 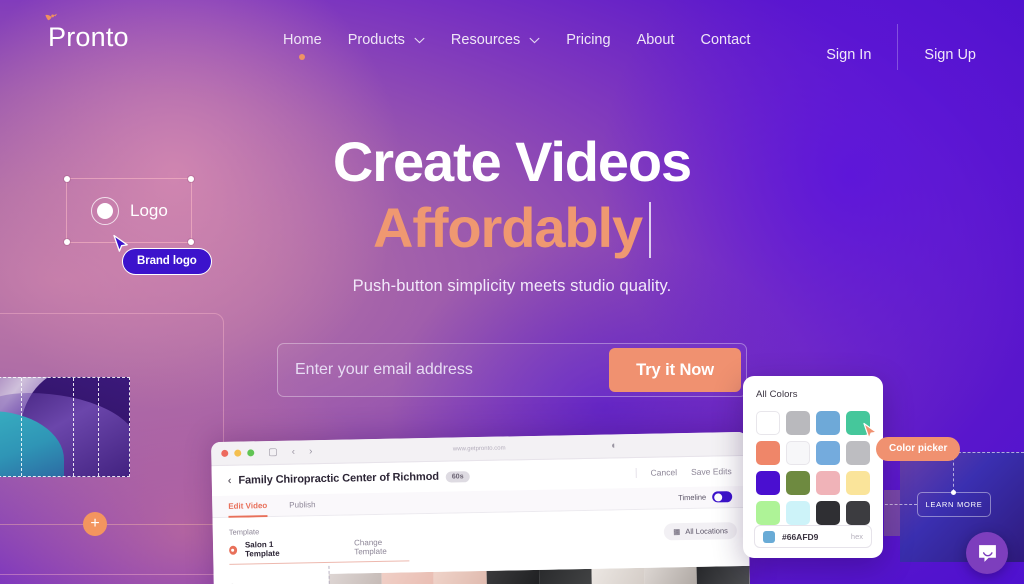 I want to click on sign-up-link: Sign Up, so click(x=950, y=55).